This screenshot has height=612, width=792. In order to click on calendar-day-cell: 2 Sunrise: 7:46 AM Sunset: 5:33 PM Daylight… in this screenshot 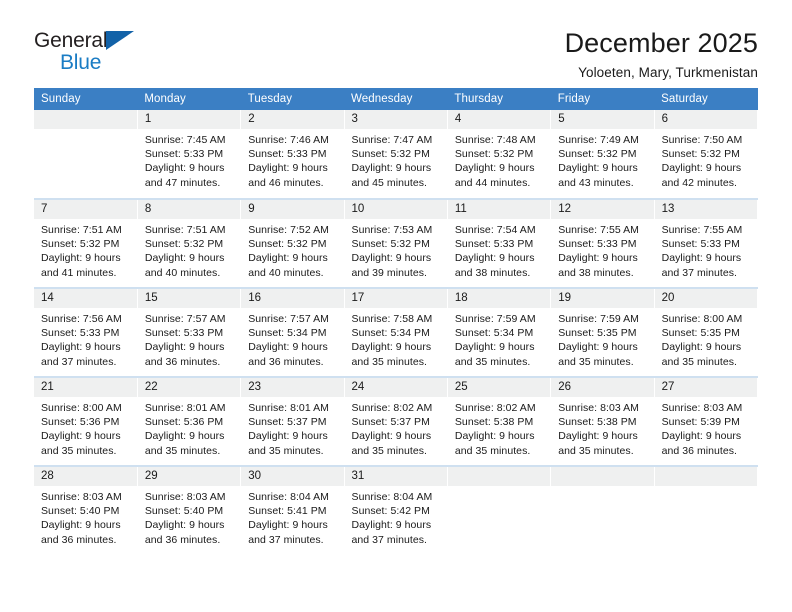, I will do `click(292, 155)`.